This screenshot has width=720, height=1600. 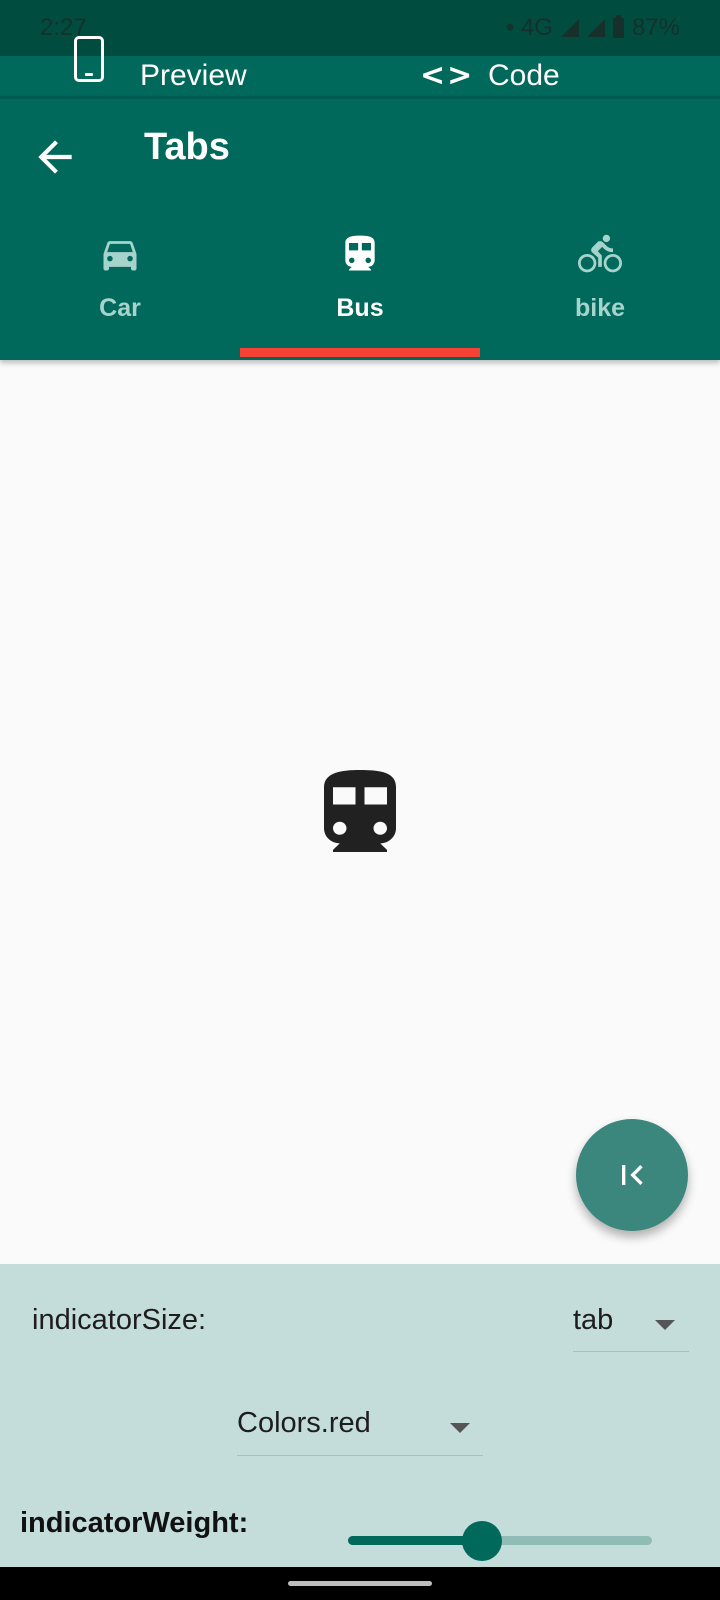 I want to click on bike-icon, so click(x=600, y=253).